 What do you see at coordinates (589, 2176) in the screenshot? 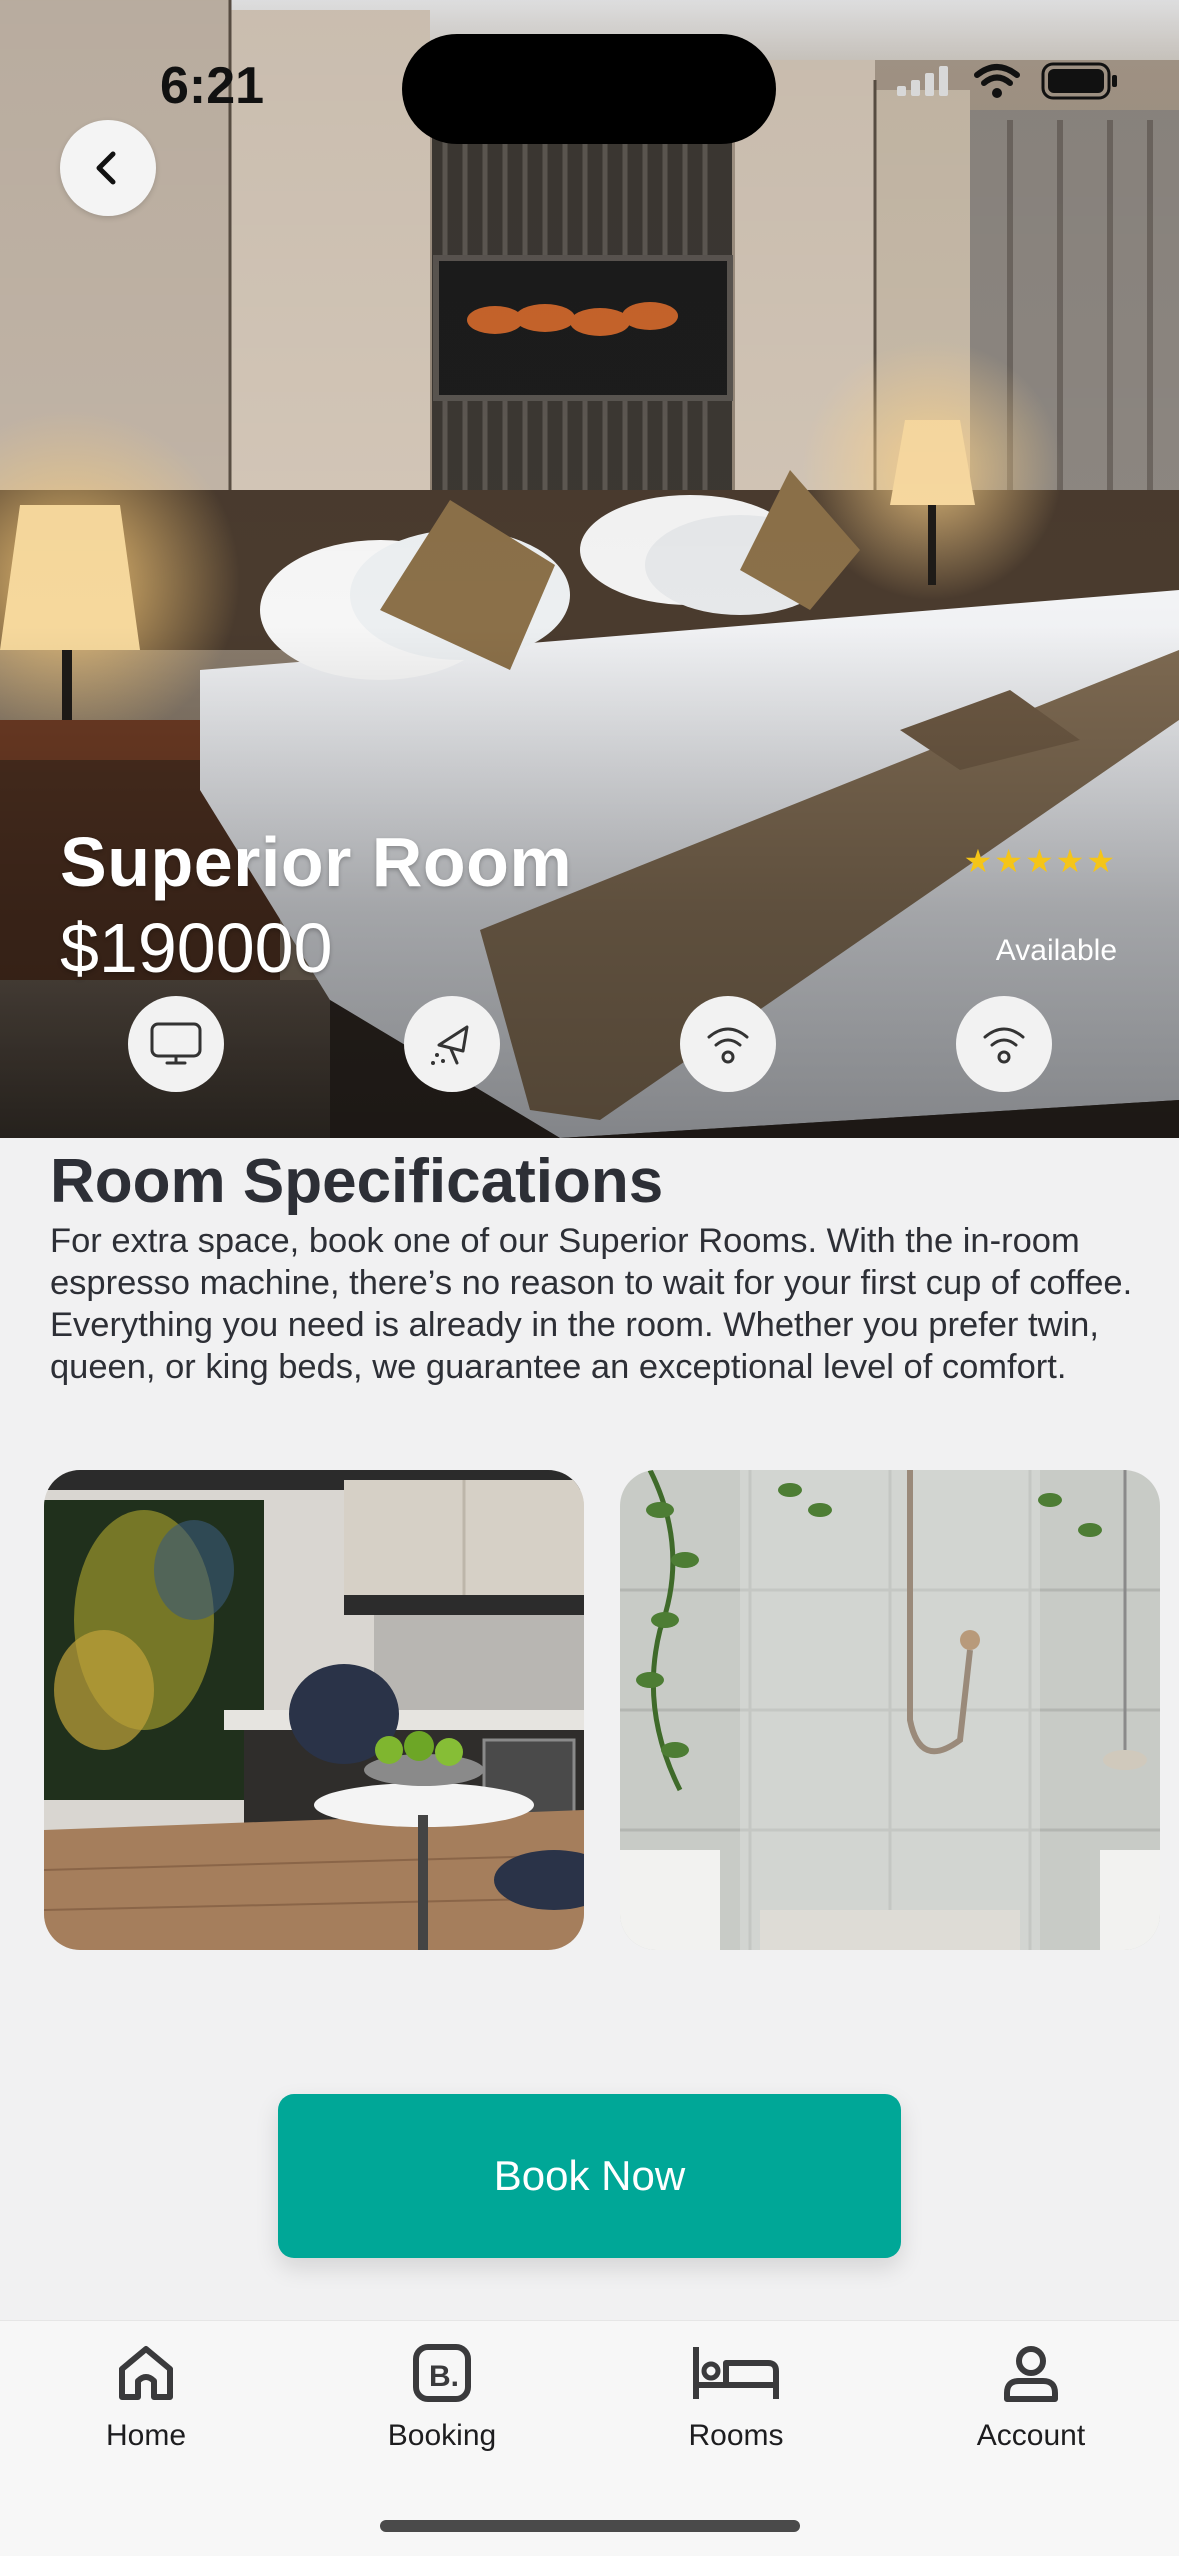
I see `book-now-button: Book Now` at bounding box center [589, 2176].